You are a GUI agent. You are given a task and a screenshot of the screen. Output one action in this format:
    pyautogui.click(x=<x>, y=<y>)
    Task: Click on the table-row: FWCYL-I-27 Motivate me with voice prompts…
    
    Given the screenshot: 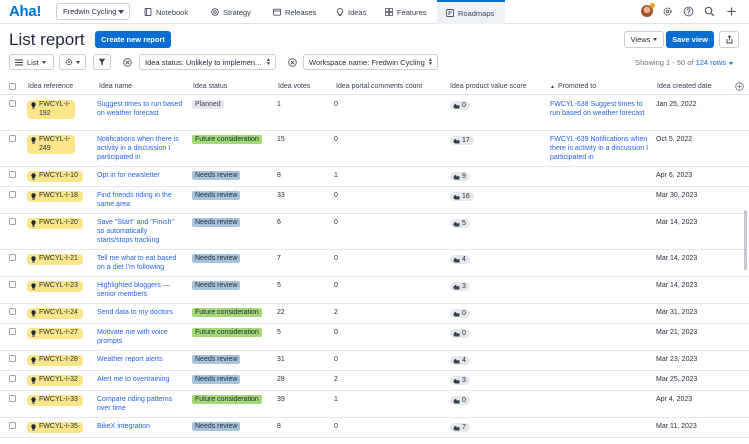 What is the action you would take?
    pyautogui.click(x=374, y=337)
    